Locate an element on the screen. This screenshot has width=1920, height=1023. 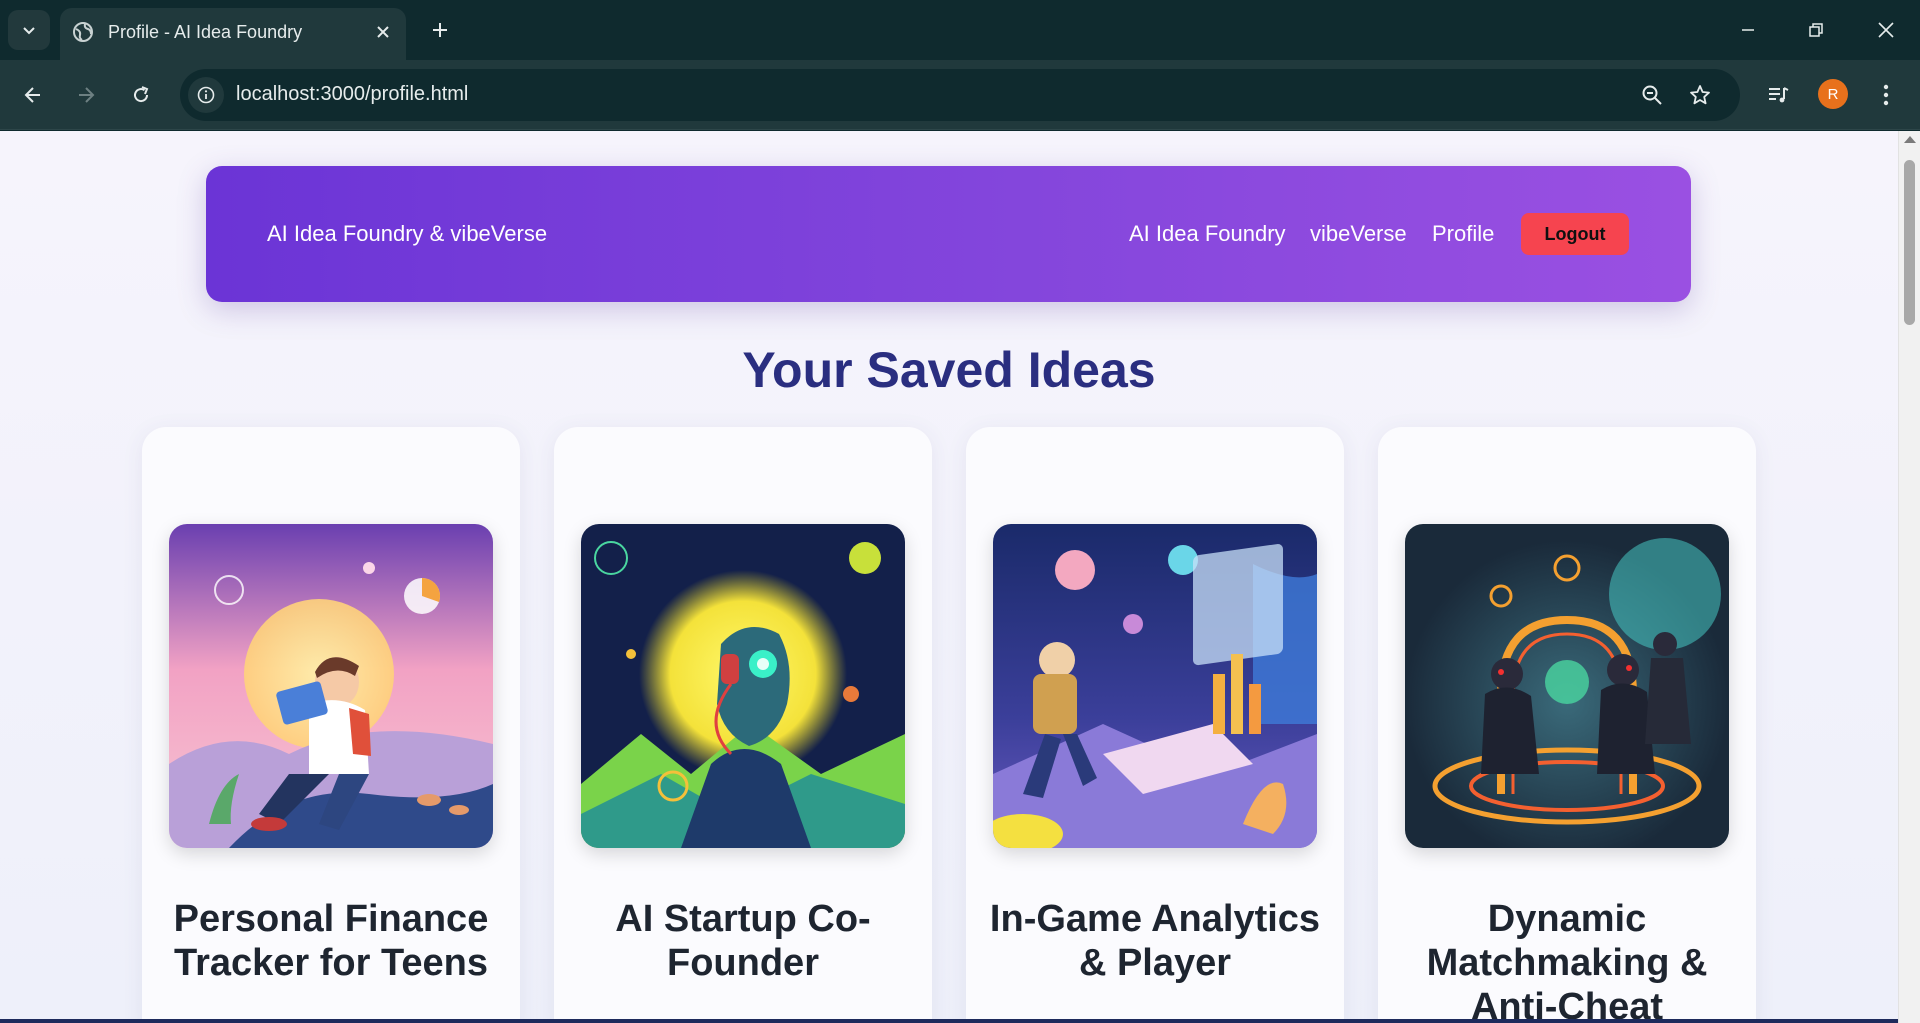
idea-card: In-Game Analytics & Player is located at coordinates (1155, 725).